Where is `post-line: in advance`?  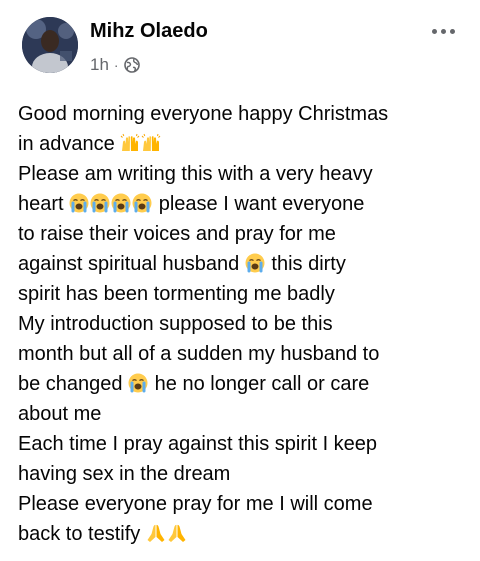 post-line: in advance is located at coordinates (245, 144).